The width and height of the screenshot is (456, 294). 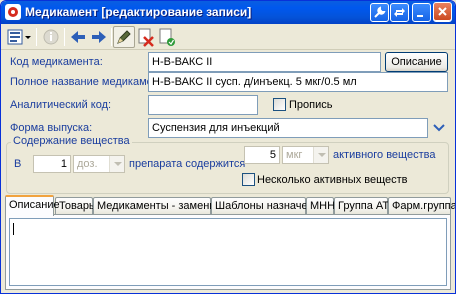 I want to click on text-caret, so click(x=13, y=229).